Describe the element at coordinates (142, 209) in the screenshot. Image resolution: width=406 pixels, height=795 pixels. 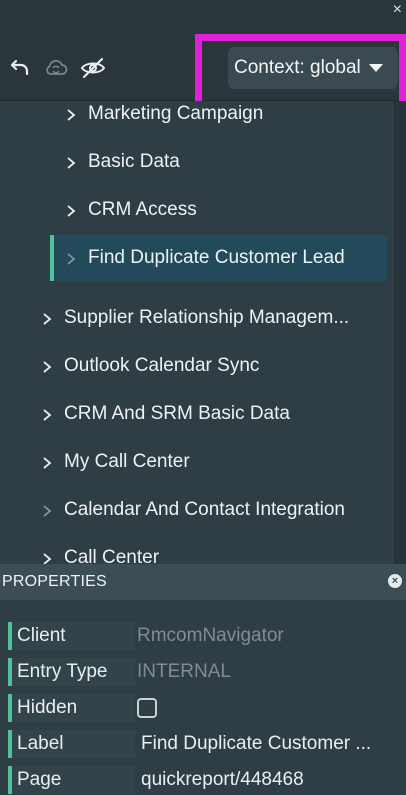
I see `tree-item-label: CRM Access` at that location.